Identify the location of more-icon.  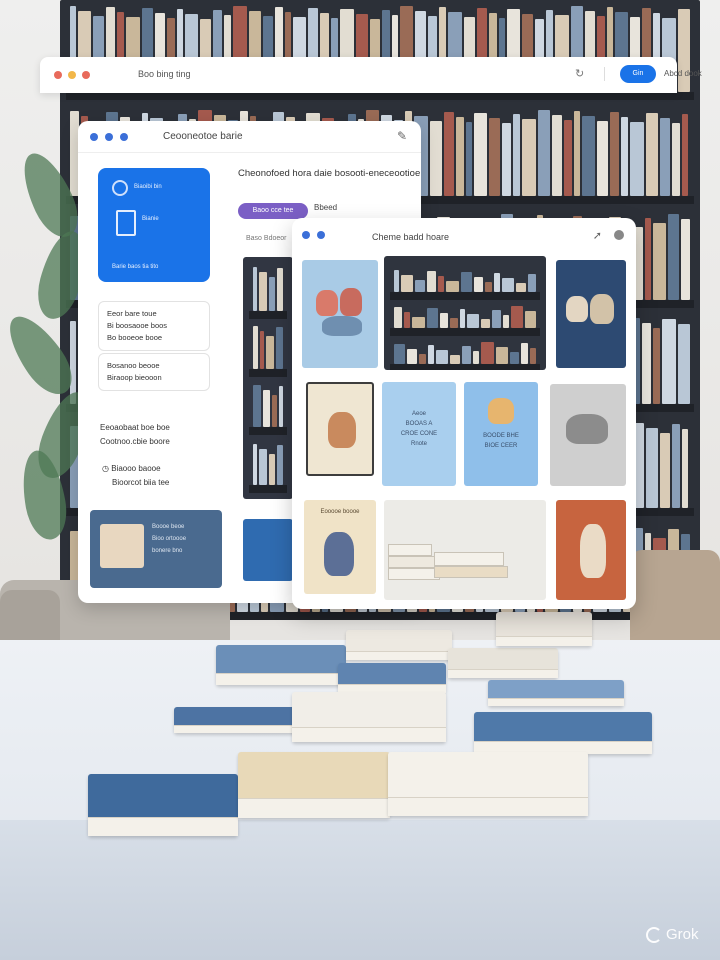
(619, 235).